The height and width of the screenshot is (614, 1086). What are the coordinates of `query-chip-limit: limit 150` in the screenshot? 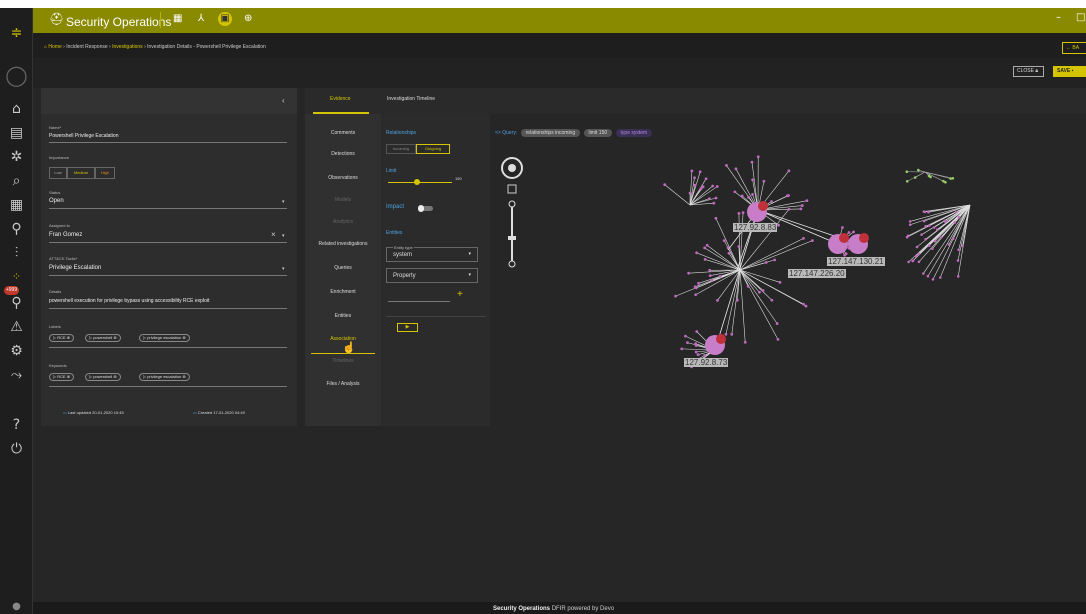 It's located at (598, 133).